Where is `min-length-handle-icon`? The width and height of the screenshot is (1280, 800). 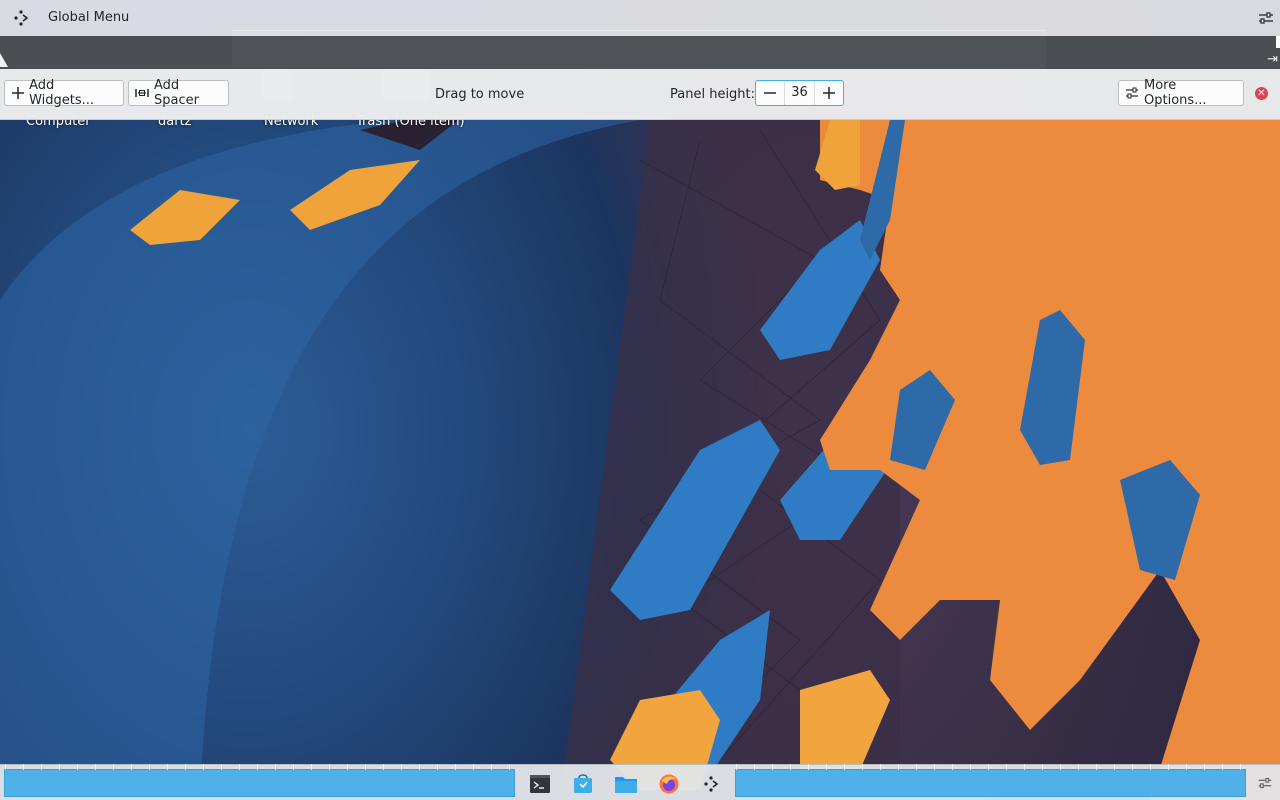
min-length-handle-icon is located at coordinates (5, 60).